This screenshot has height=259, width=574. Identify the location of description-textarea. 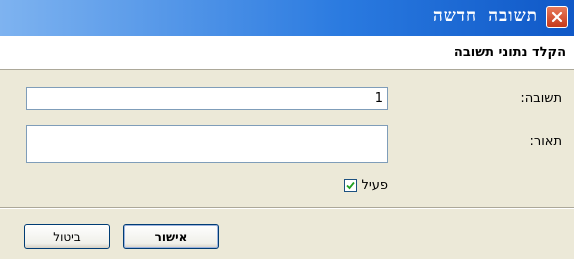
(207, 144).